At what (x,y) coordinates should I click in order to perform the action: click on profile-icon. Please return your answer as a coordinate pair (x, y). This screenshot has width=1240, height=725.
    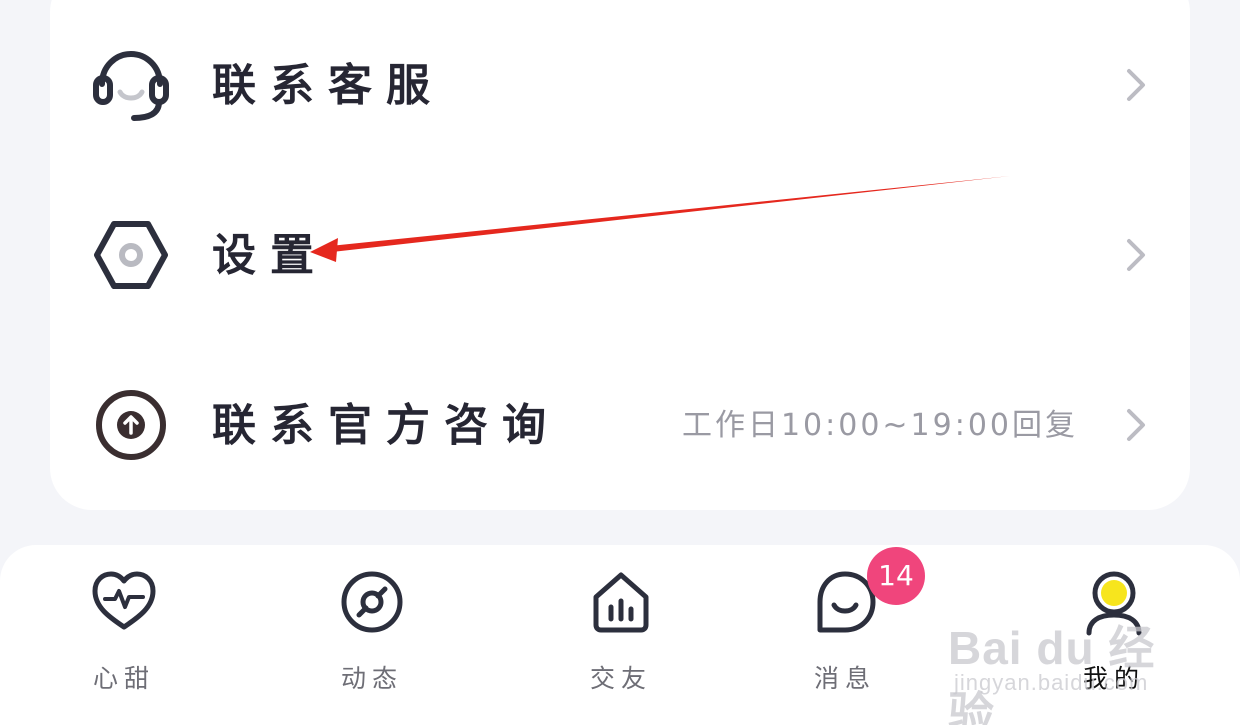
    Looking at the image, I should click on (1114, 602).